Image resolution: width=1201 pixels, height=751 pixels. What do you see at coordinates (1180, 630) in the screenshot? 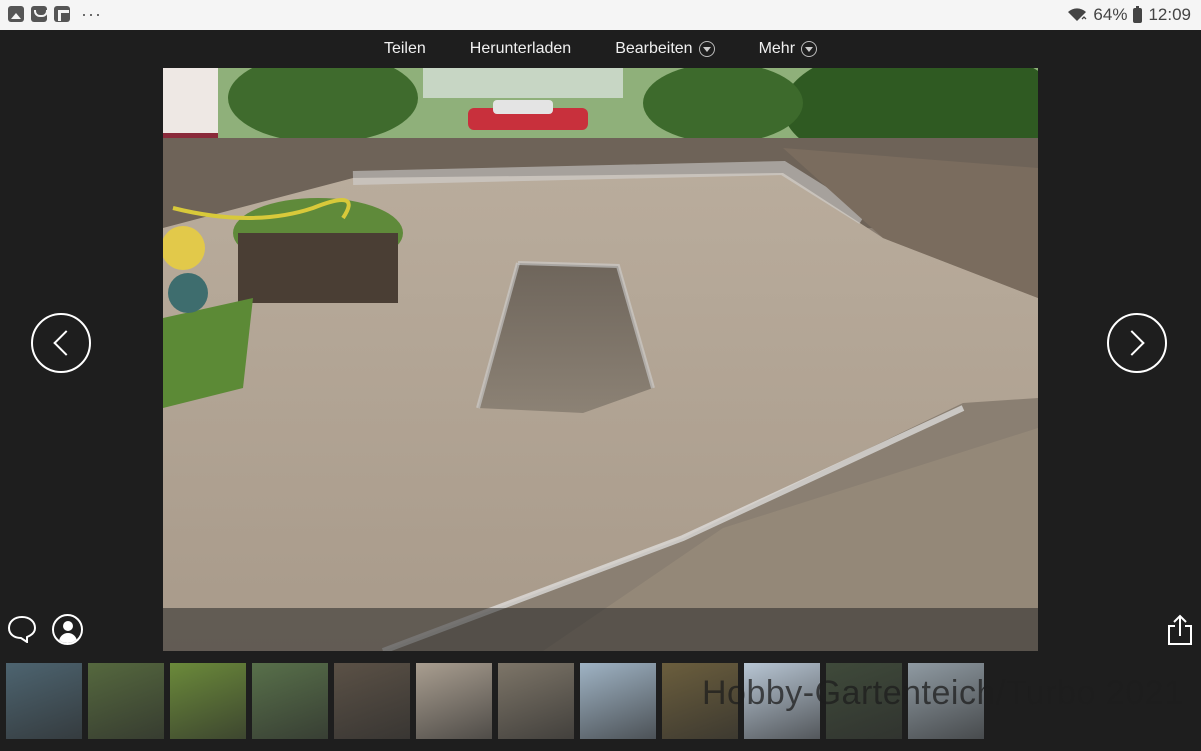
I see `share-upload-icon` at bounding box center [1180, 630].